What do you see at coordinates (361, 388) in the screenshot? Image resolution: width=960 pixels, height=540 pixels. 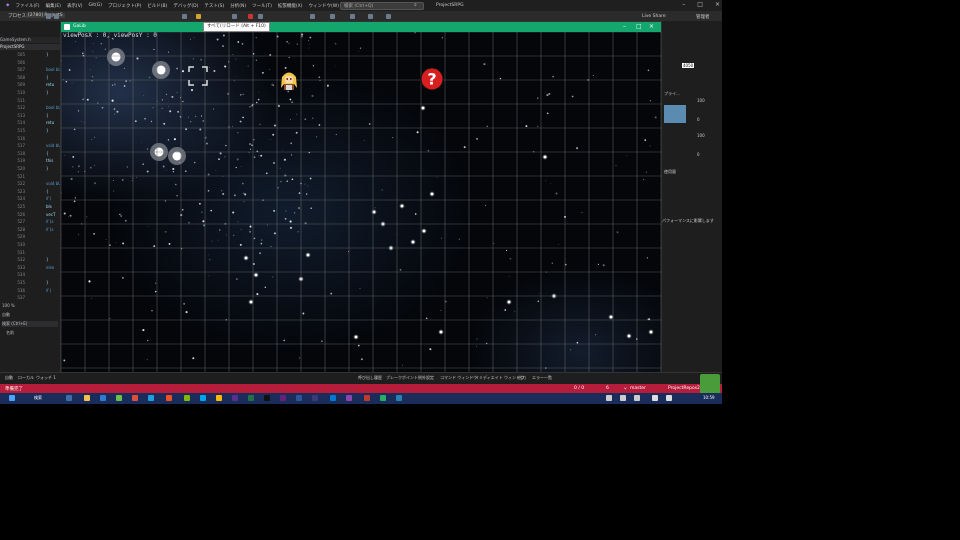 I see `status-bar: 準備完了 0 / 0 6 ⑂ master ProjectRepos2` at bounding box center [361, 388].